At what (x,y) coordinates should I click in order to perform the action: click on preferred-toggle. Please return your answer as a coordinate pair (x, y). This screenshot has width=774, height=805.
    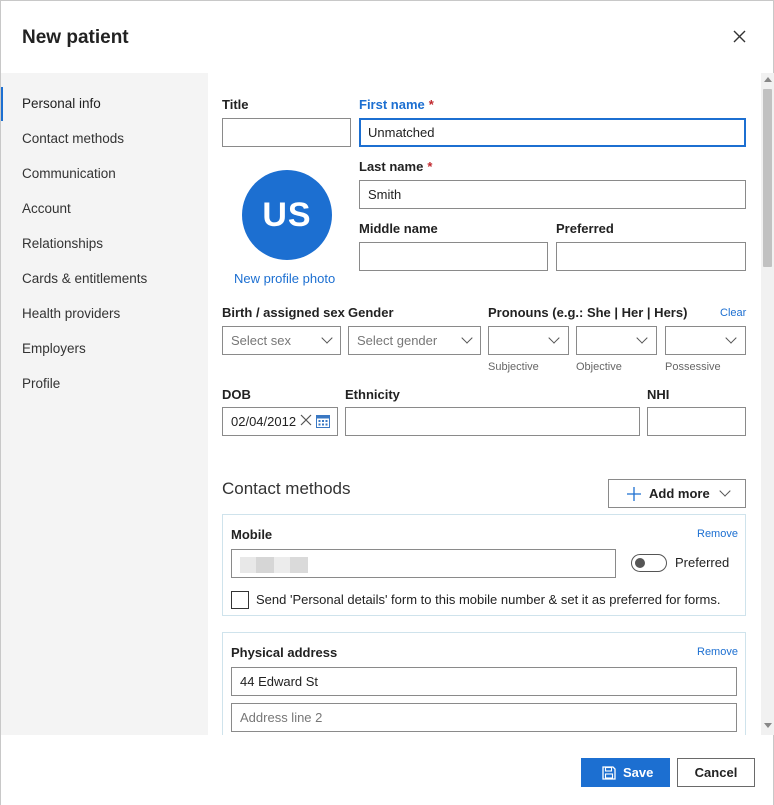
    Looking at the image, I should click on (649, 563).